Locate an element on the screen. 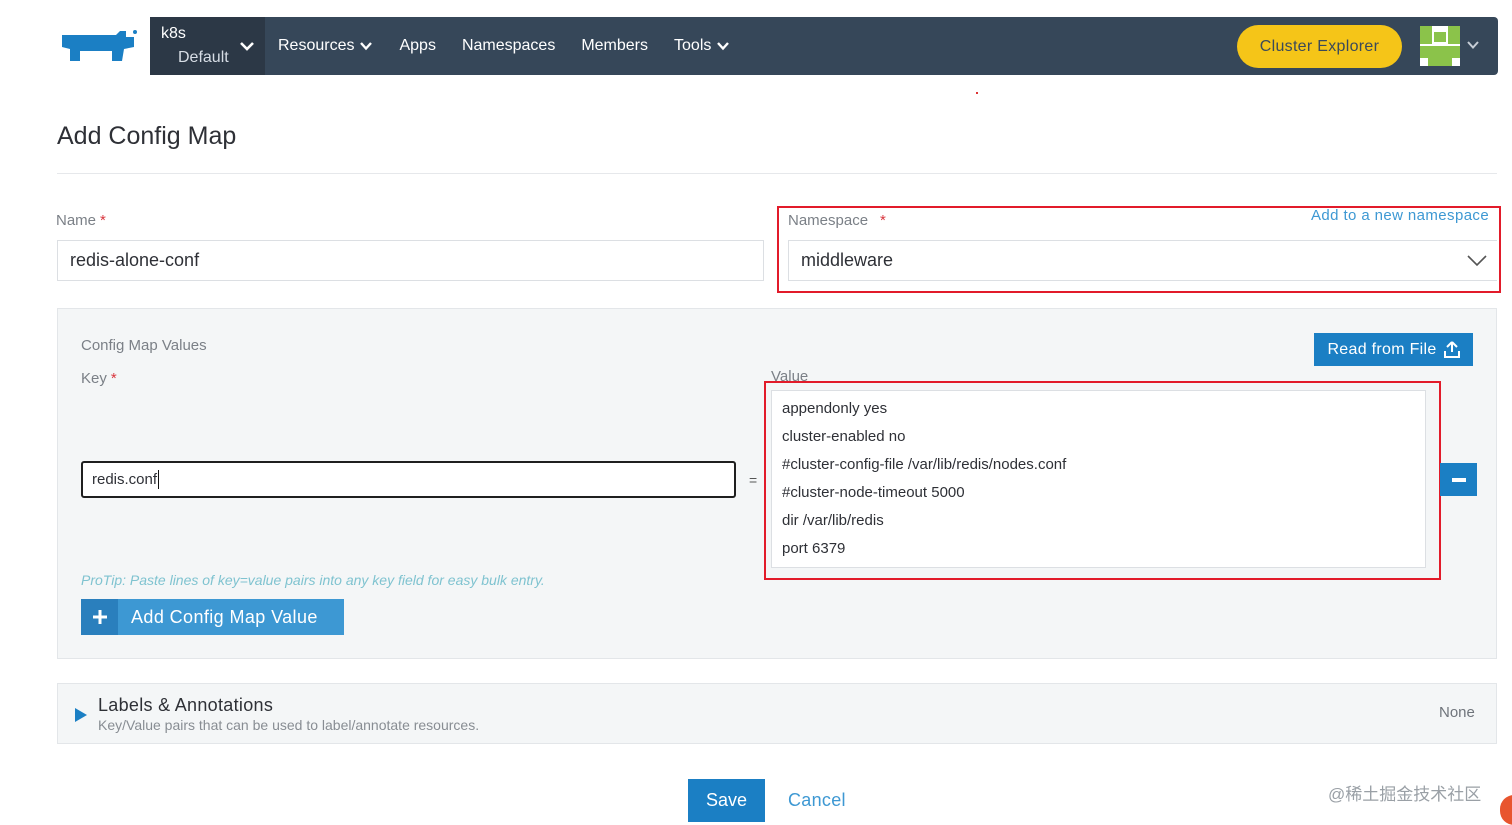 The width and height of the screenshot is (1512, 825). nav-resources: Resources is located at coordinates (325, 46).